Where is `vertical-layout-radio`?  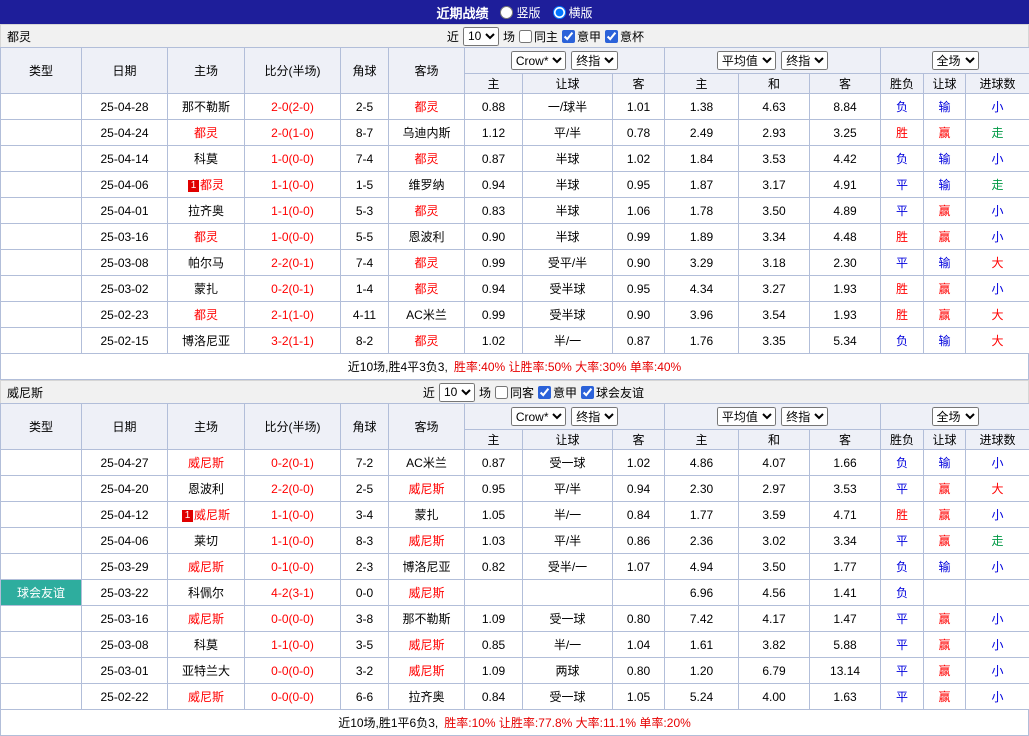
vertical-layout-radio is located at coordinates (506, 12).